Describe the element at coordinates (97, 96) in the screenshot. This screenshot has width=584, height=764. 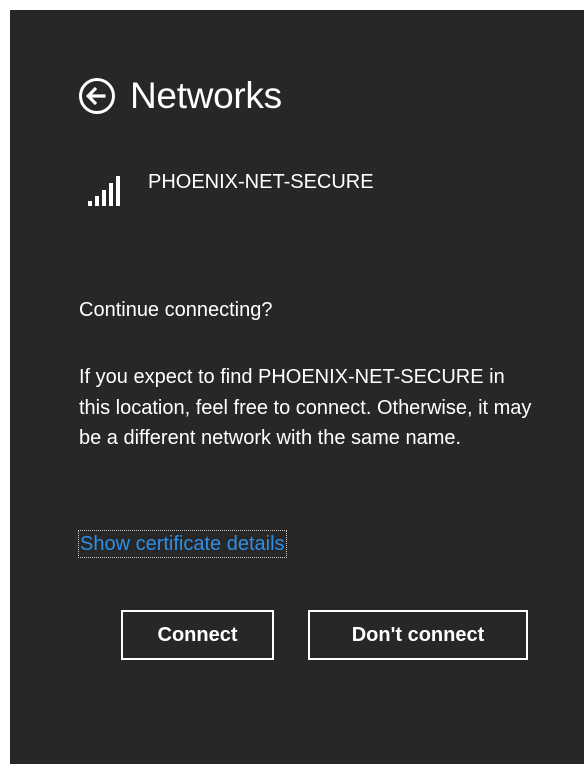
I see `back-arrow-circle-icon` at that location.